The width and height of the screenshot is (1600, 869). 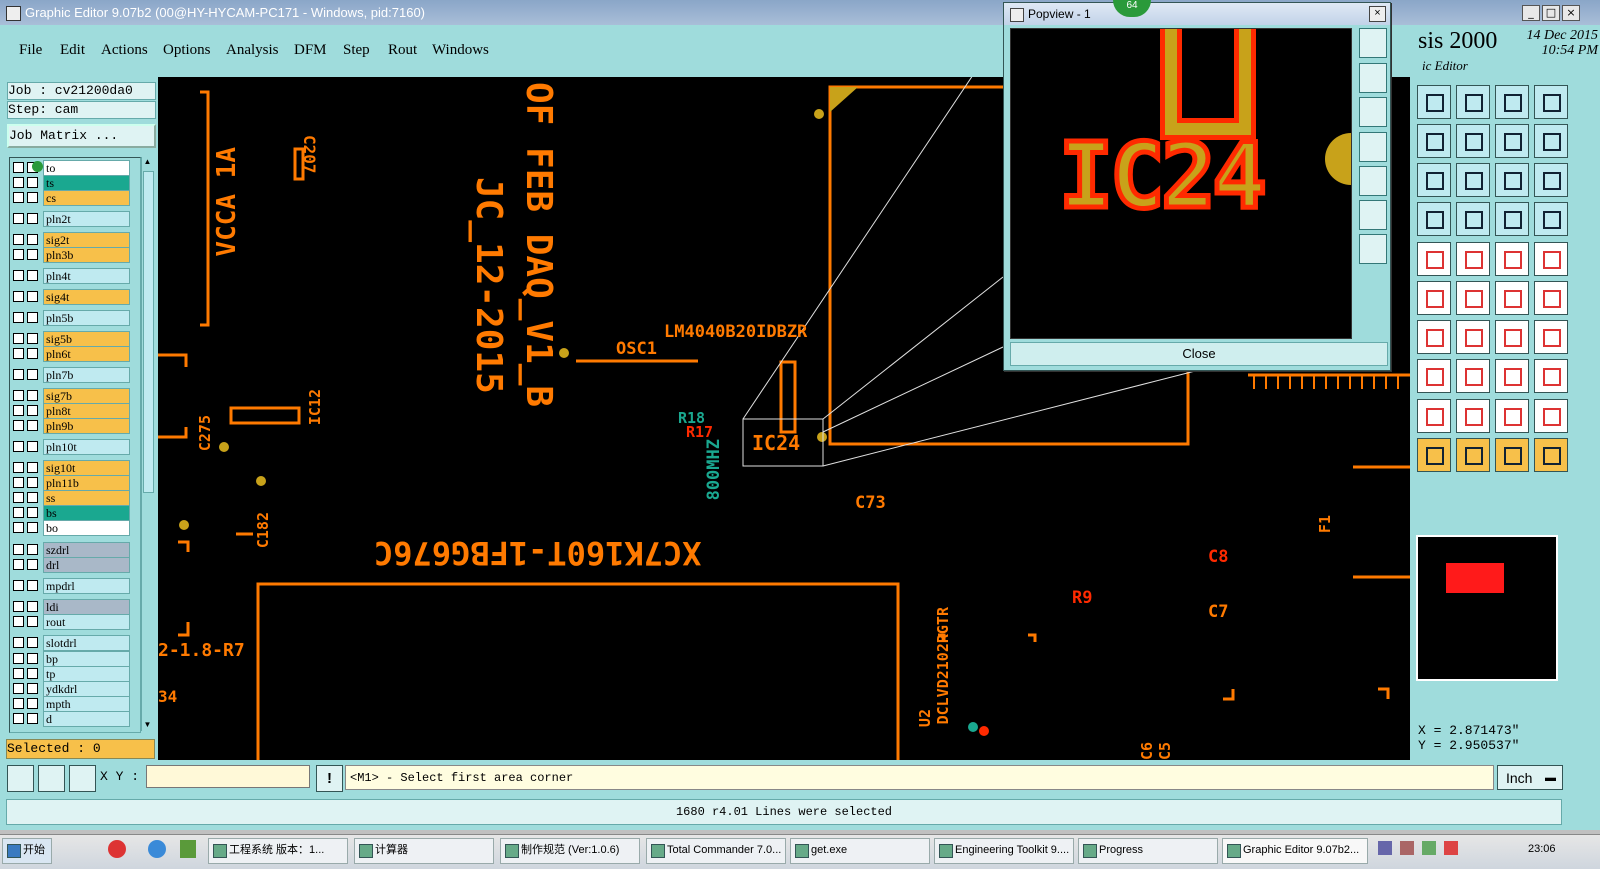 I want to click on layer-row: ts, so click(x=74, y=183).